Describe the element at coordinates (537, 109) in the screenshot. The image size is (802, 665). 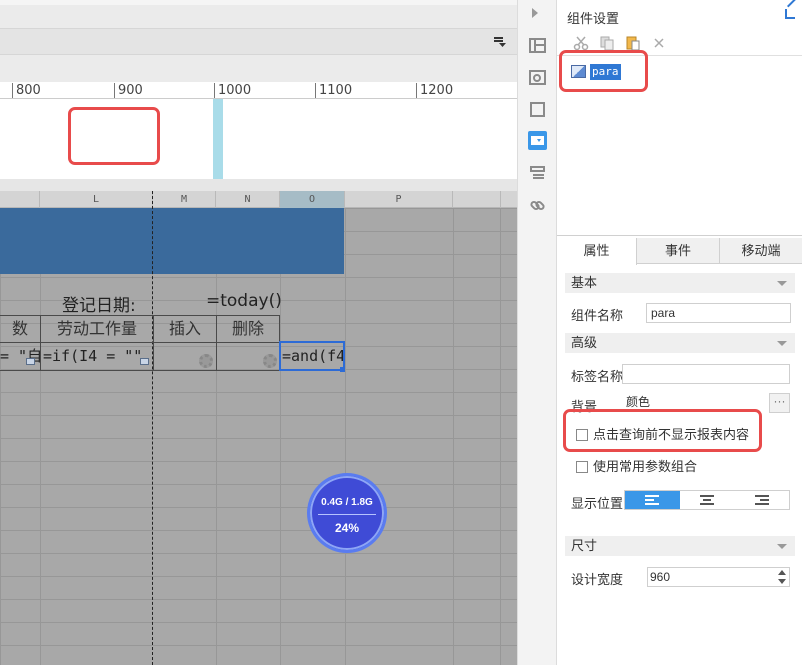
I see `frame-icon` at that location.